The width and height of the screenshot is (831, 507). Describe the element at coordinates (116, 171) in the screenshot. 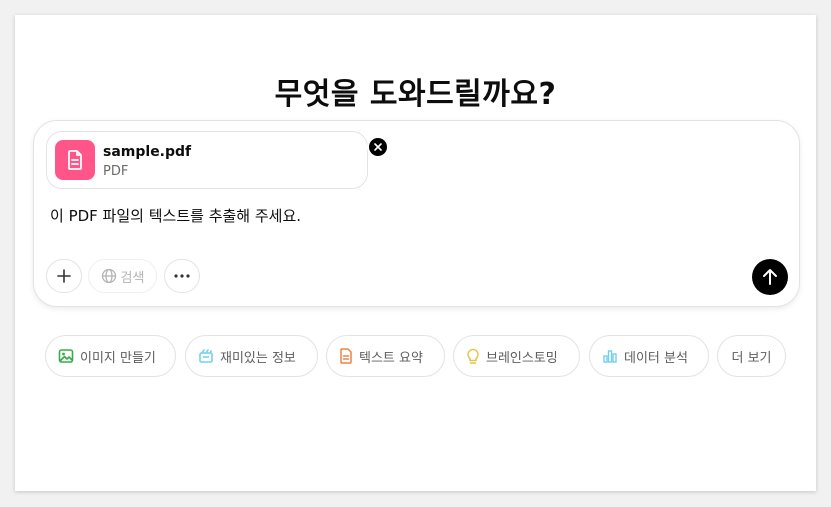

I see `attachment-type: PDF` at that location.